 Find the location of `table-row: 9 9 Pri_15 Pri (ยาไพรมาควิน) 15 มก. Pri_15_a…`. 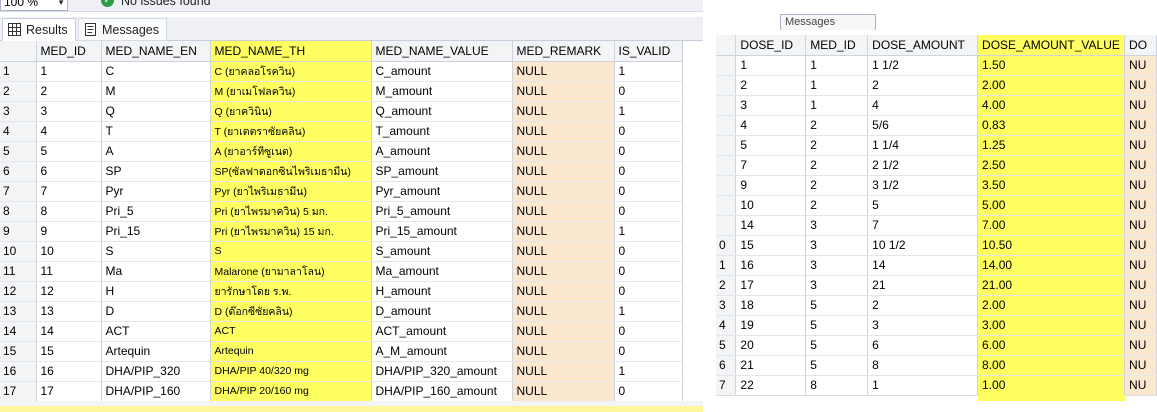

table-row: 9 9 Pri_15 Pri (ยาไพรมาควิน) 15 มก. Pri_15_a… is located at coordinates (341, 231).